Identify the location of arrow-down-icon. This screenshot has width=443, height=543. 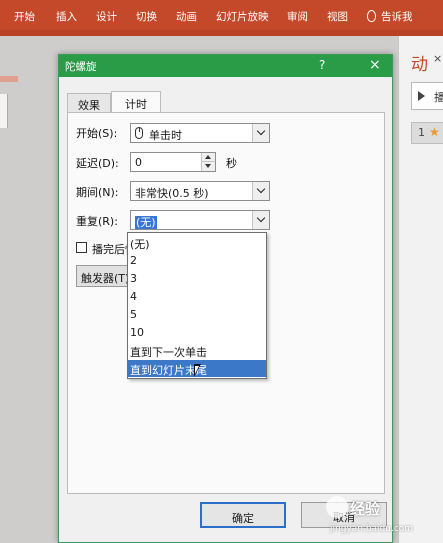
(208, 166).